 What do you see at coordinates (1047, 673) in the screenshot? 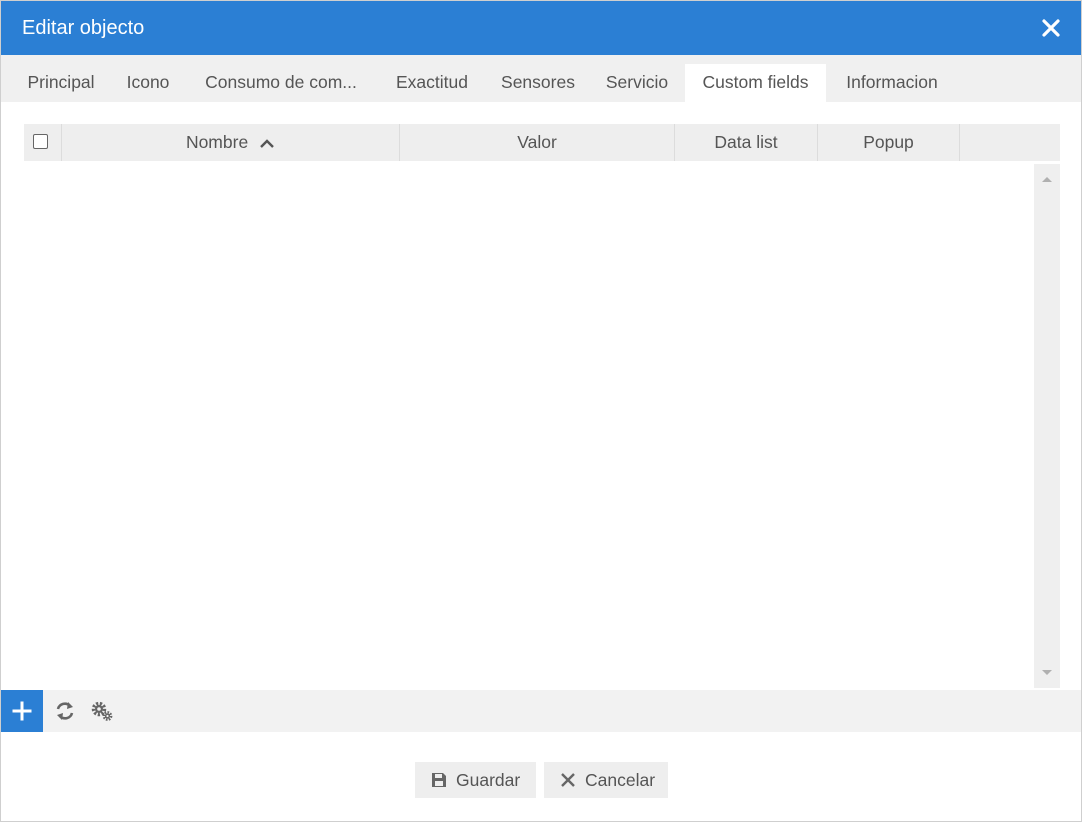
I see `scroll-down-icon` at bounding box center [1047, 673].